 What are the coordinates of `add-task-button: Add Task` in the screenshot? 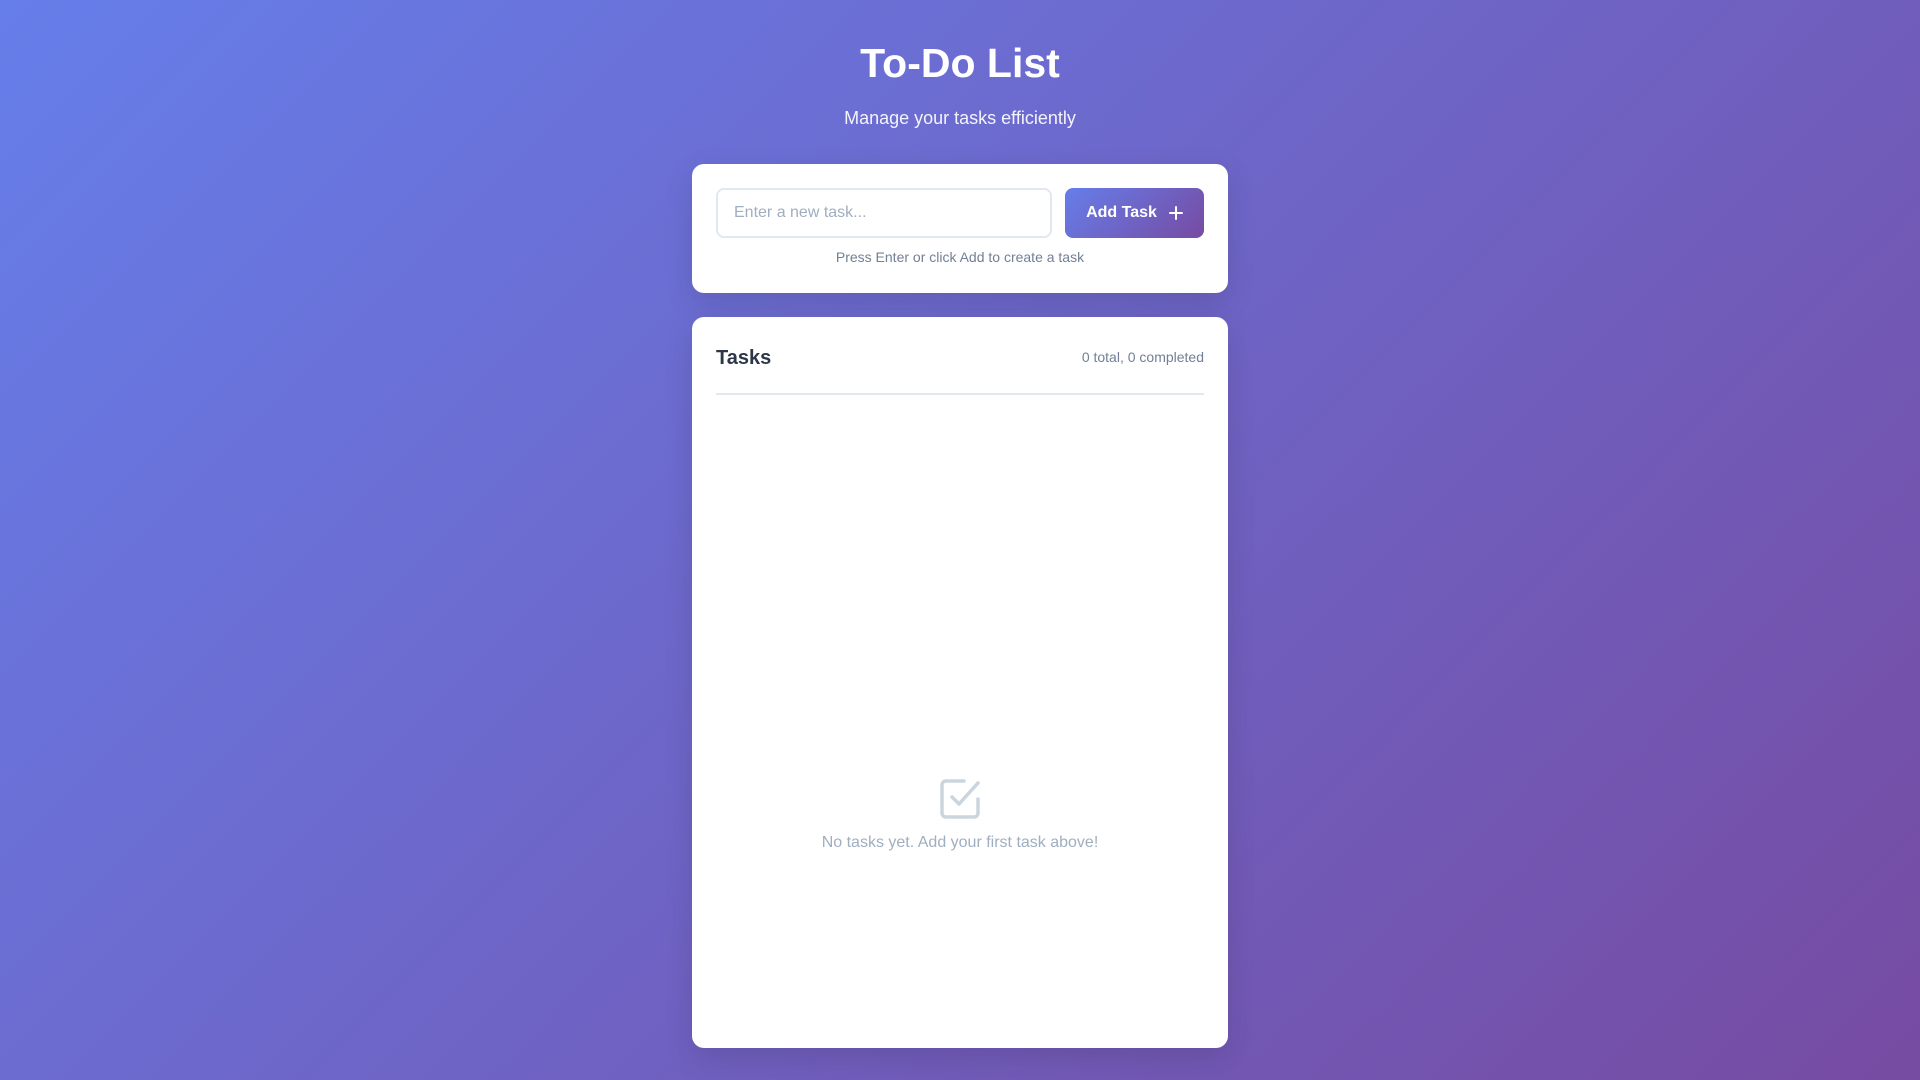 It's located at (1134, 213).